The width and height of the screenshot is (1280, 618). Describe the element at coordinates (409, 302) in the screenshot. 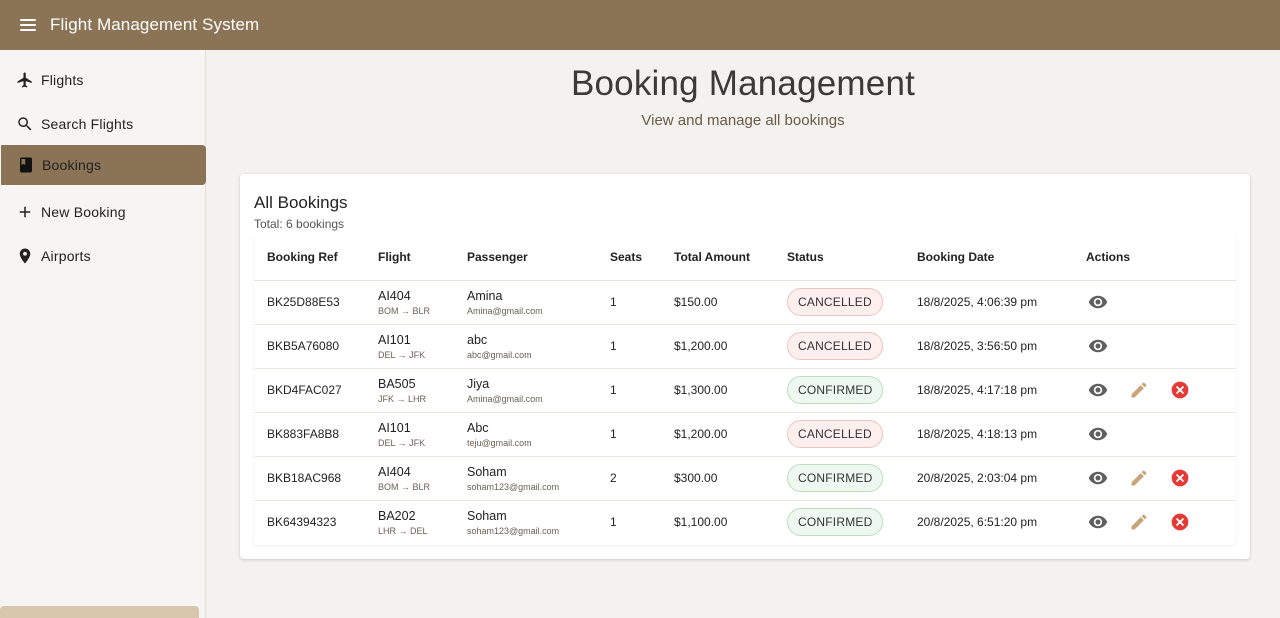

I see `flight-cell: AI404 BOM → BLR` at that location.